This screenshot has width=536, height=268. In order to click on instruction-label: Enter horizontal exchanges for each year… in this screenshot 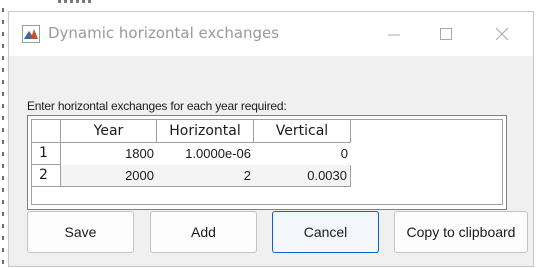, I will do `click(157, 106)`.